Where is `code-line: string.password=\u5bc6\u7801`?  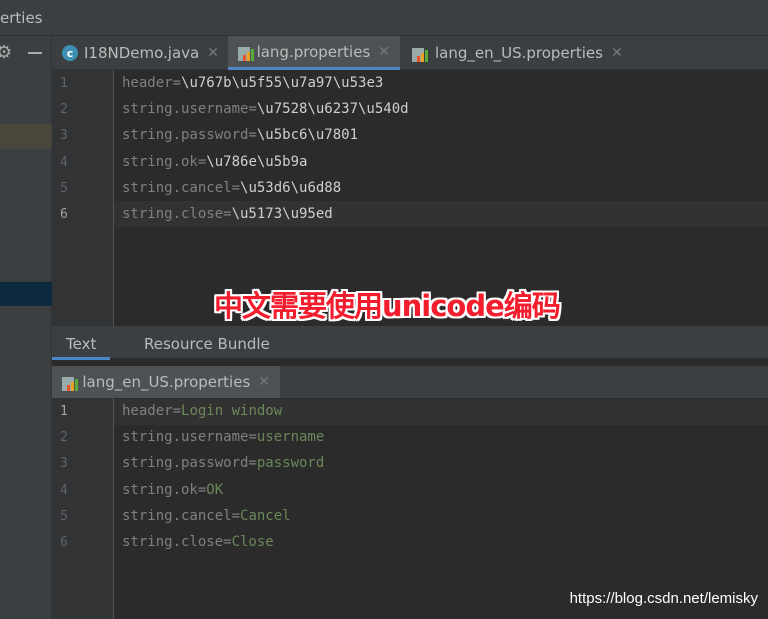 code-line: string.password=\u5bc6\u7801 is located at coordinates (240, 135).